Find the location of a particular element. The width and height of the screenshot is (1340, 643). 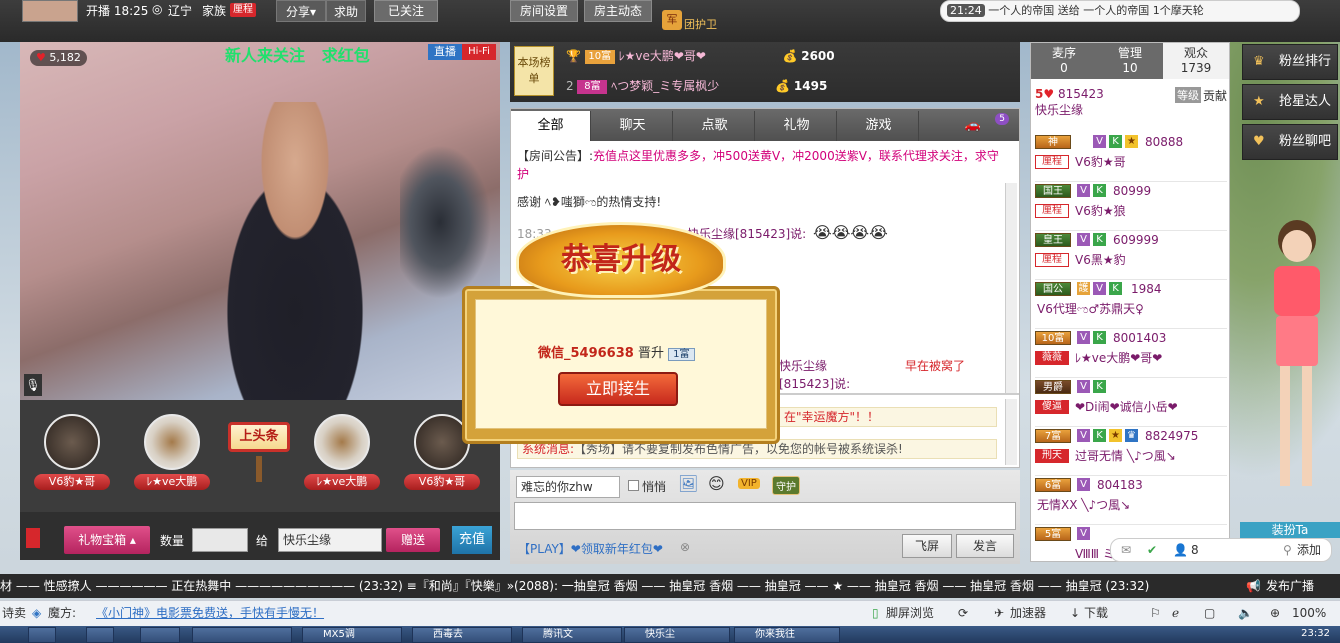

image-icon: 🖼 is located at coordinates (688, 483).